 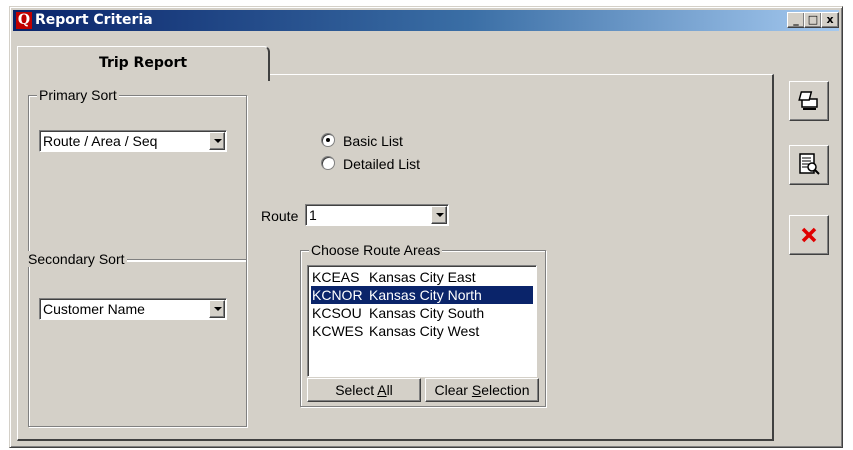 I want to click on clear-selection-suffix: election, so click(x=505, y=390).